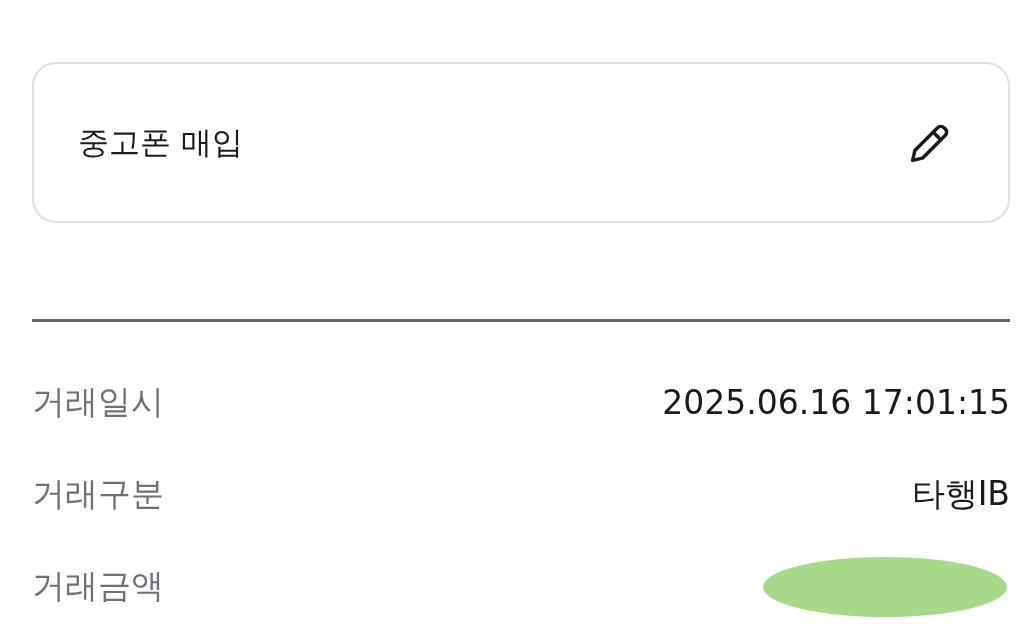  Describe the element at coordinates (960, 493) in the screenshot. I see `detail-value: 타행IB` at that location.